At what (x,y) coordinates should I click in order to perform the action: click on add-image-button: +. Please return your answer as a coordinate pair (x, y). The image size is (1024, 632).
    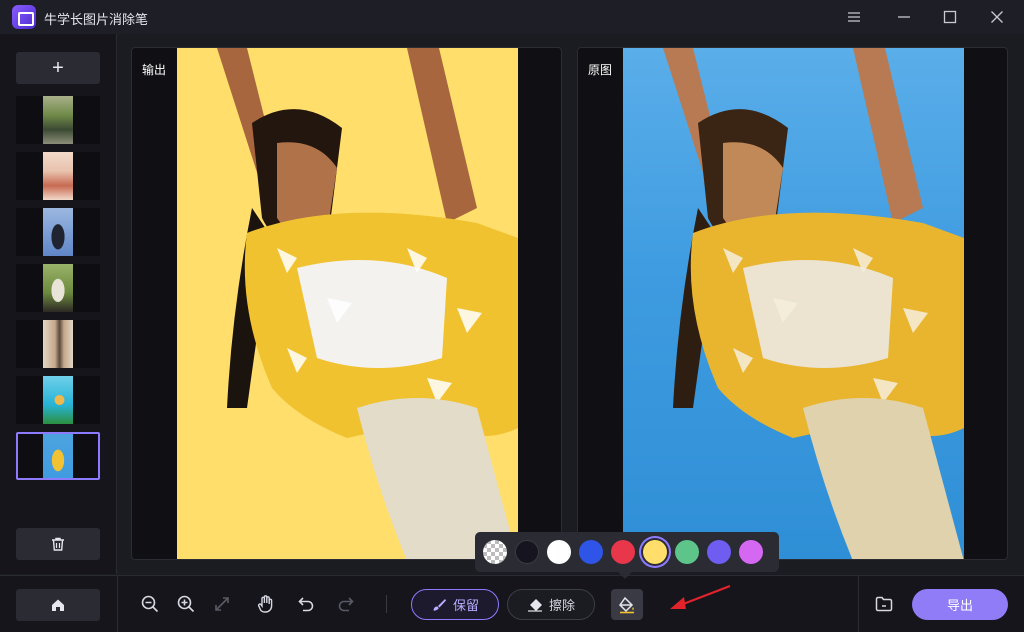
    Looking at the image, I should click on (58, 68).